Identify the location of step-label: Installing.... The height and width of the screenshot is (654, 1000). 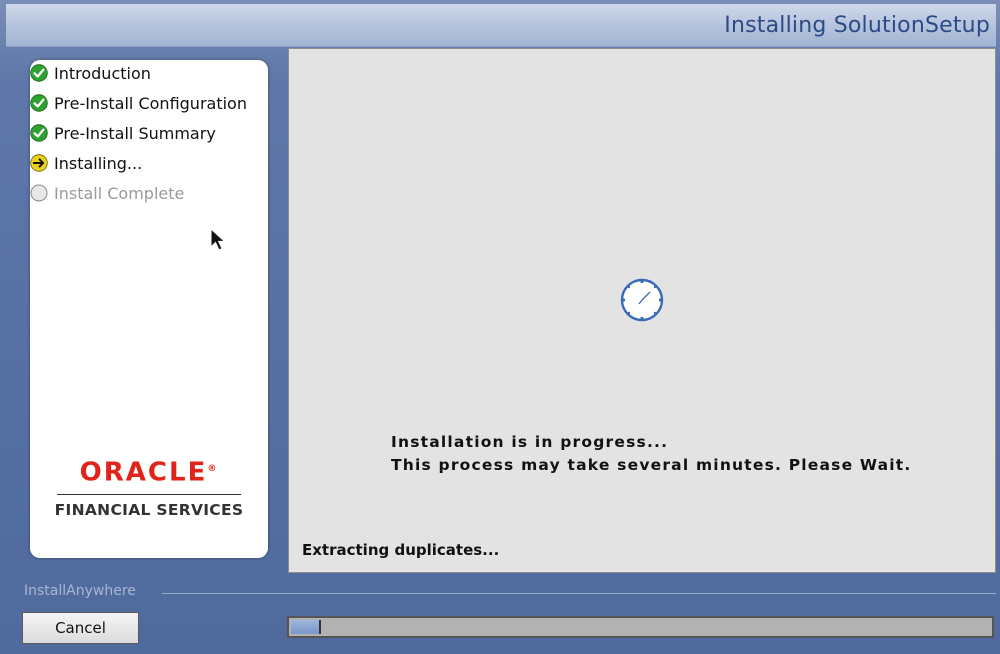
(98, 163).